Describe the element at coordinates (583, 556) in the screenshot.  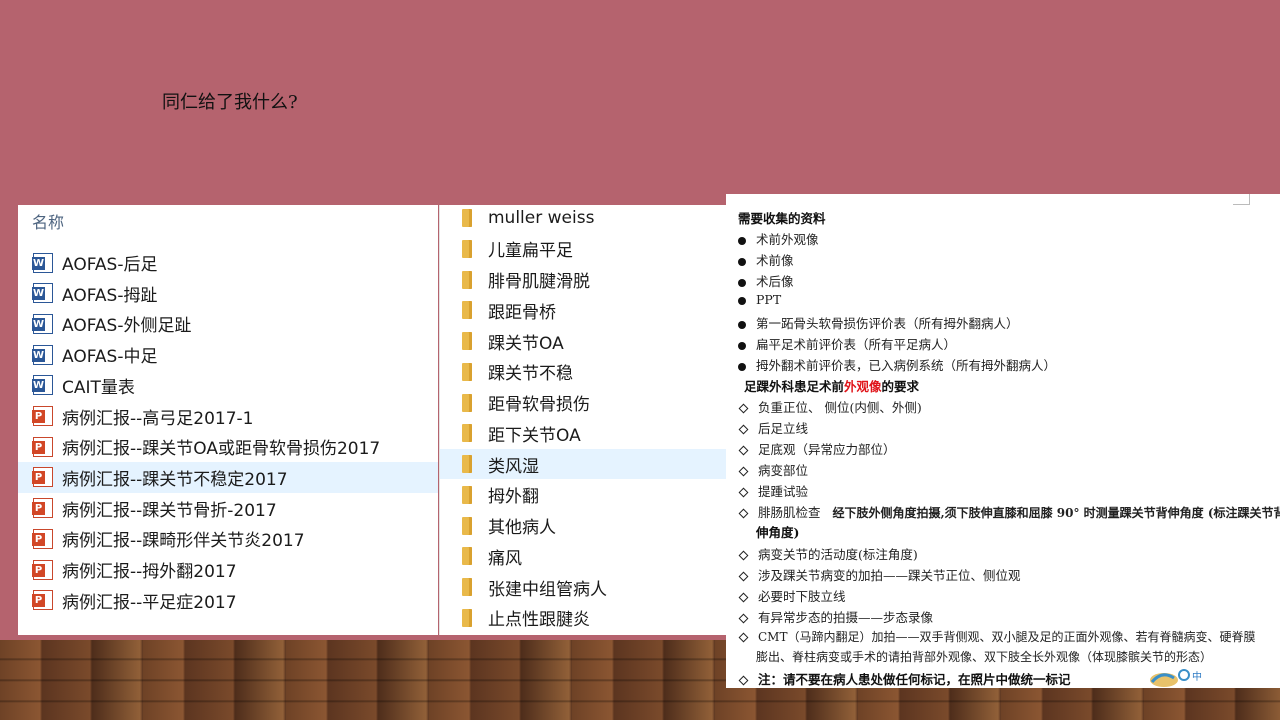
I see `folder-row: 痛风` at that location.